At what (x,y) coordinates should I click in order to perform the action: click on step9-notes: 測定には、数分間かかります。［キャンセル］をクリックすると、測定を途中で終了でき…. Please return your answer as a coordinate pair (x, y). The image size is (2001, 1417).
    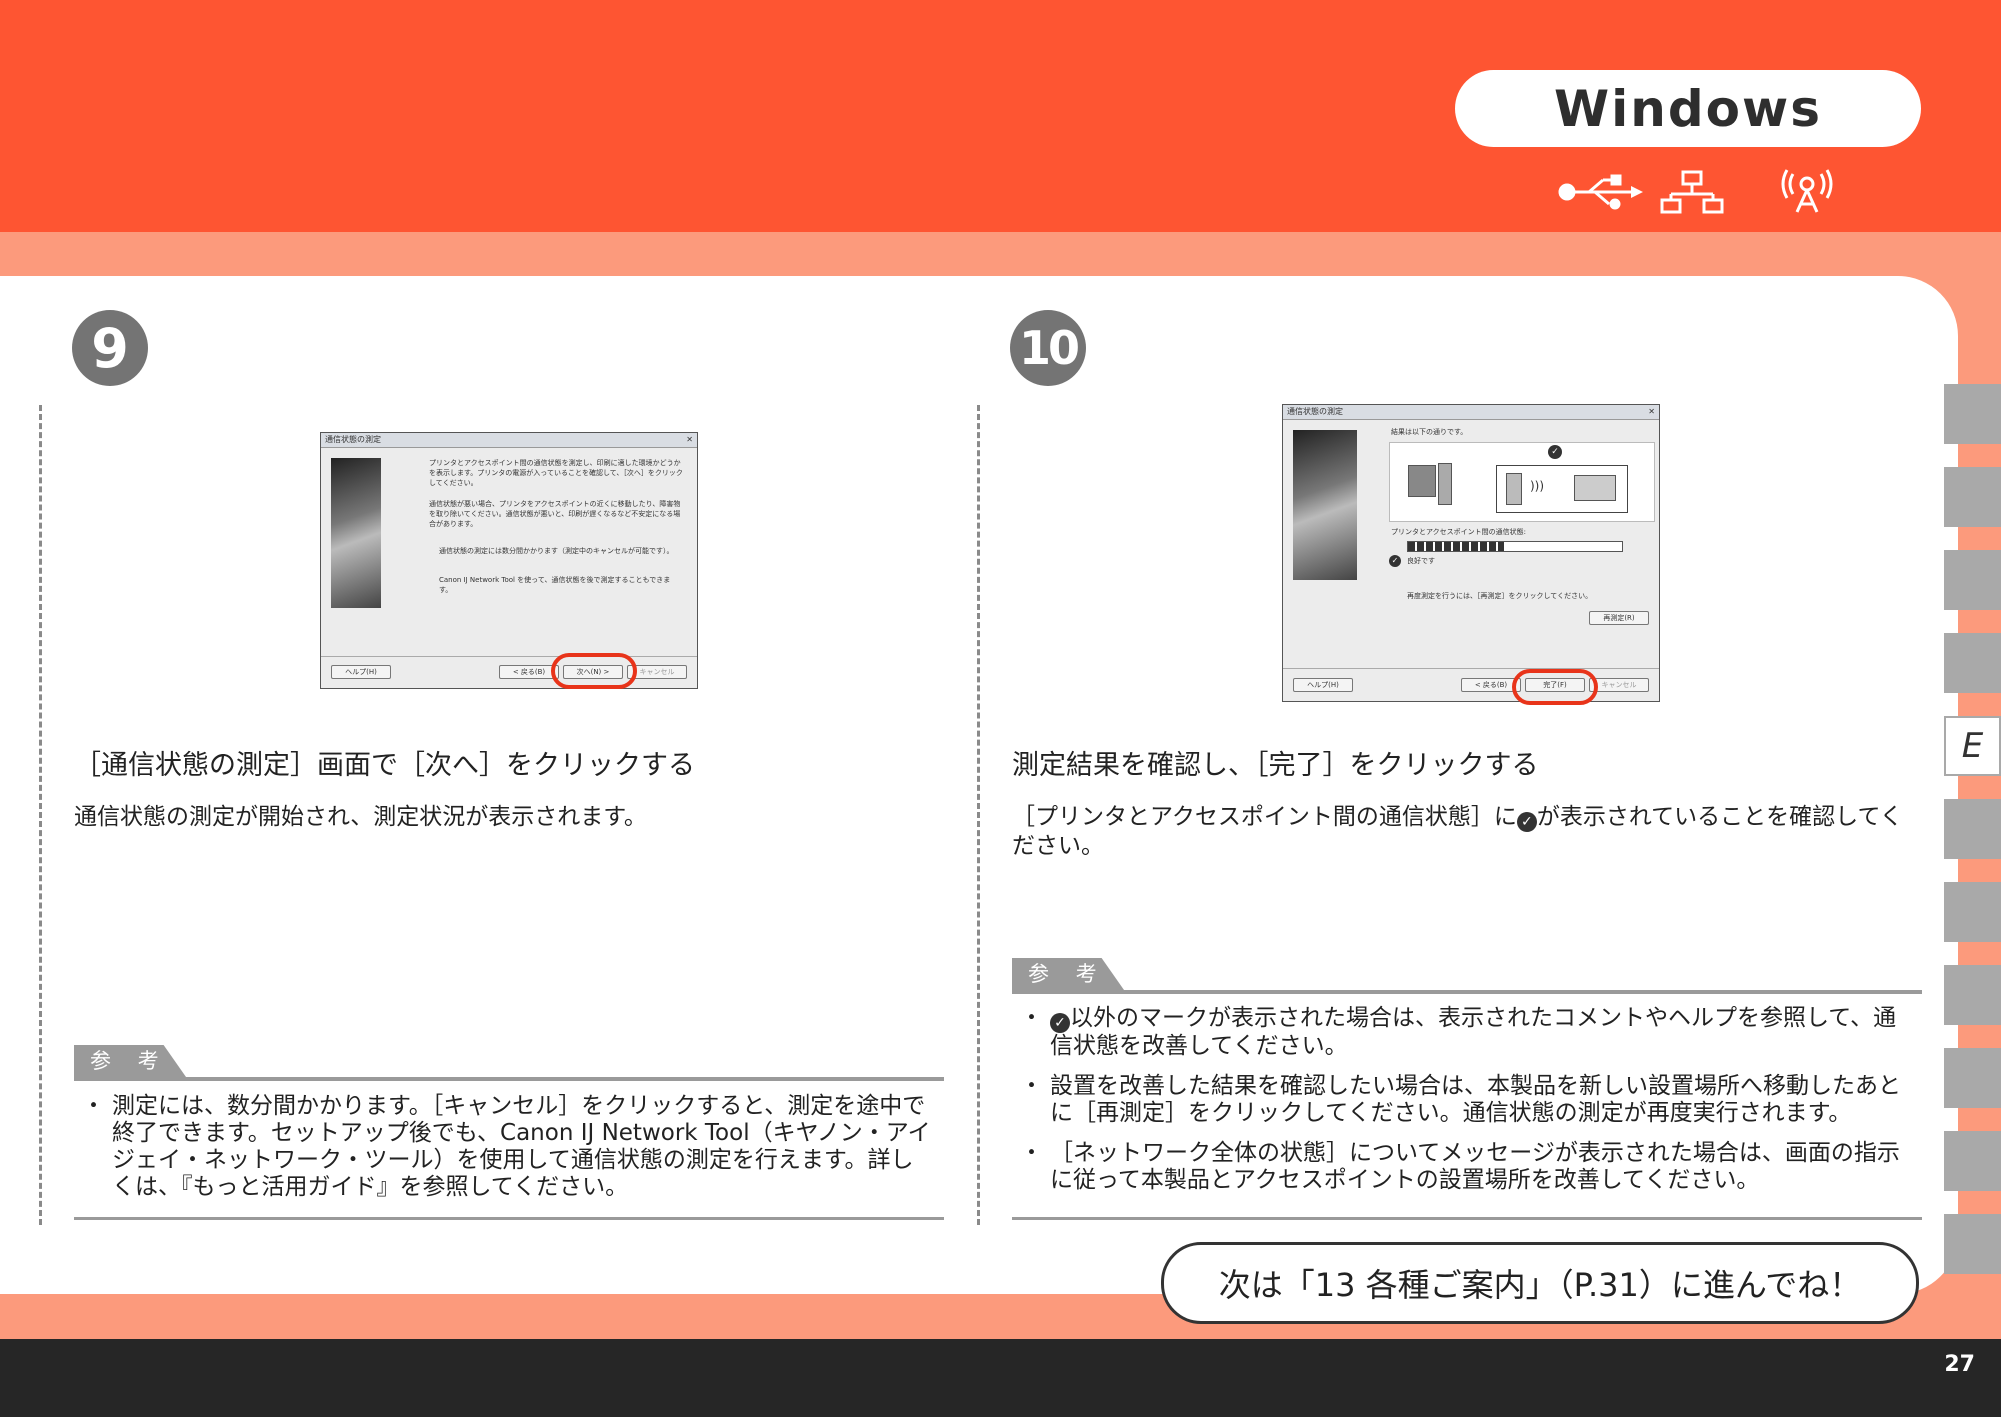
    Looking at the image, I should click on (504, 1153).